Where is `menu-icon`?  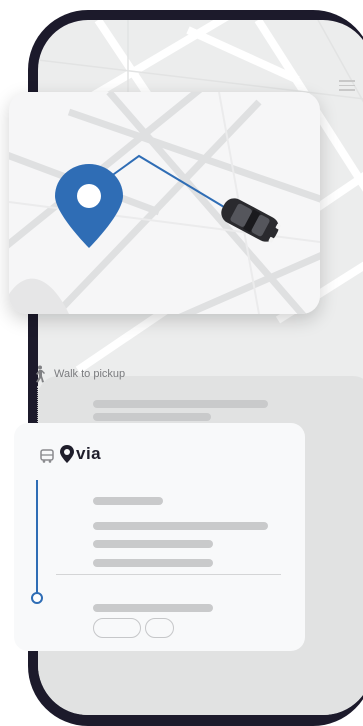
menu-icon is located at coordinates (347, 86).